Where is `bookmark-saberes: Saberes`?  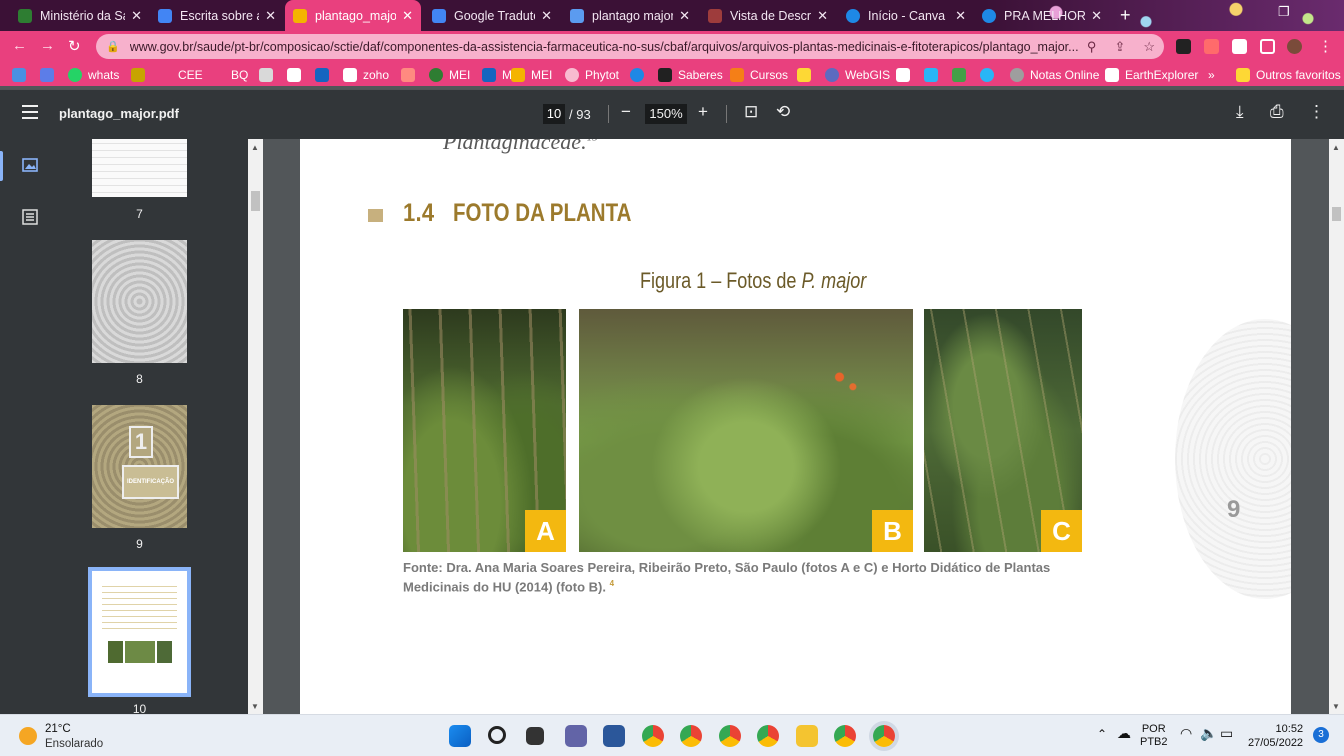 bookmark-saberes: Saberes is located at coordinates (690, 74).